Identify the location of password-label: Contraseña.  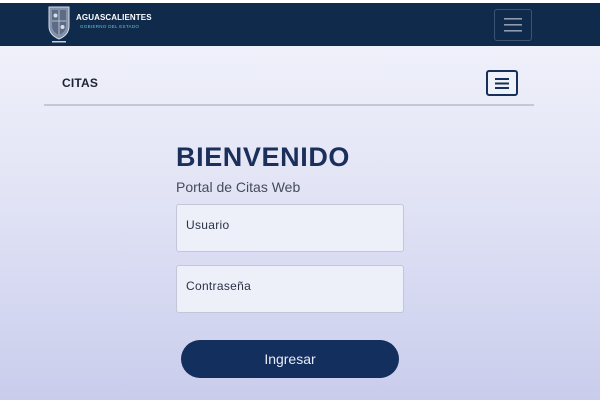
(219, 286).